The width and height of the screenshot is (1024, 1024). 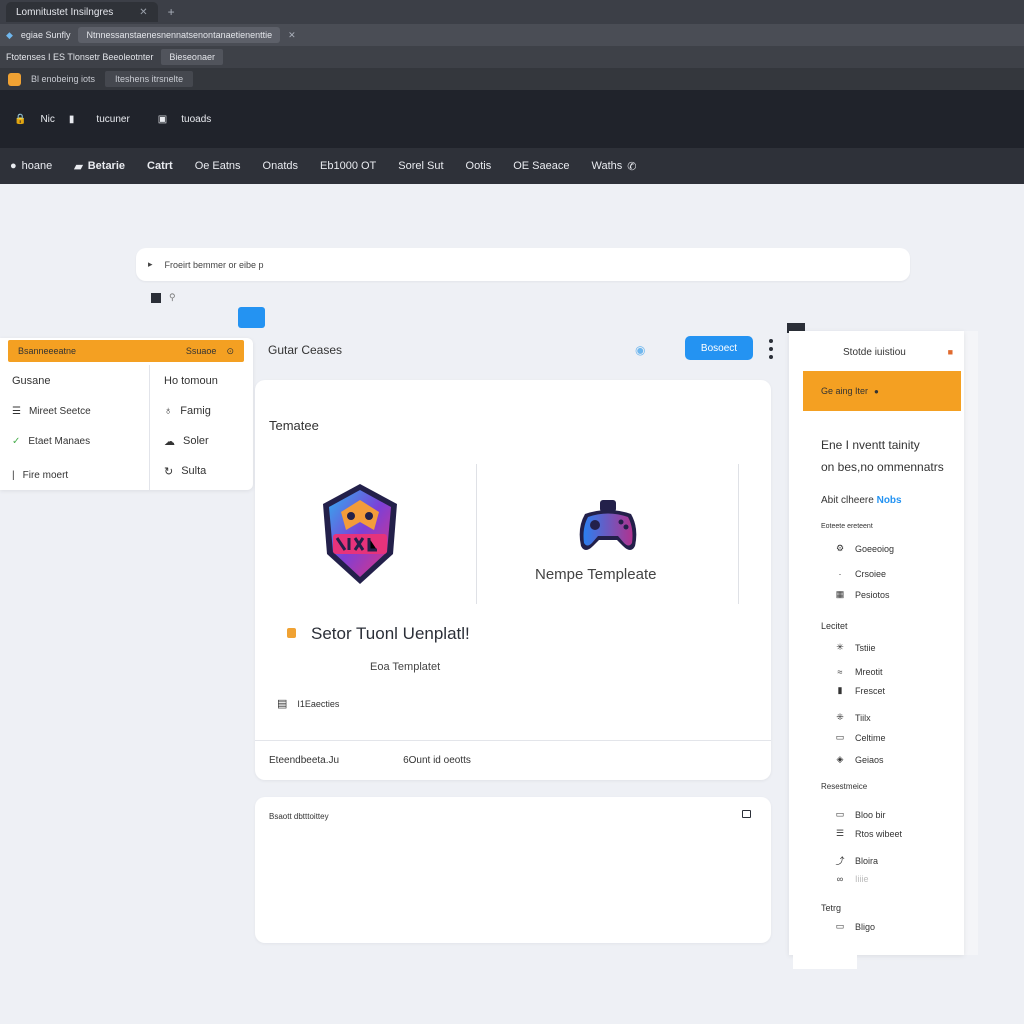 What do you see at coordinates (206, 471) in the screenshot?
I see `menu-item: ↻ Sulta` at bounding box center [206, 471].